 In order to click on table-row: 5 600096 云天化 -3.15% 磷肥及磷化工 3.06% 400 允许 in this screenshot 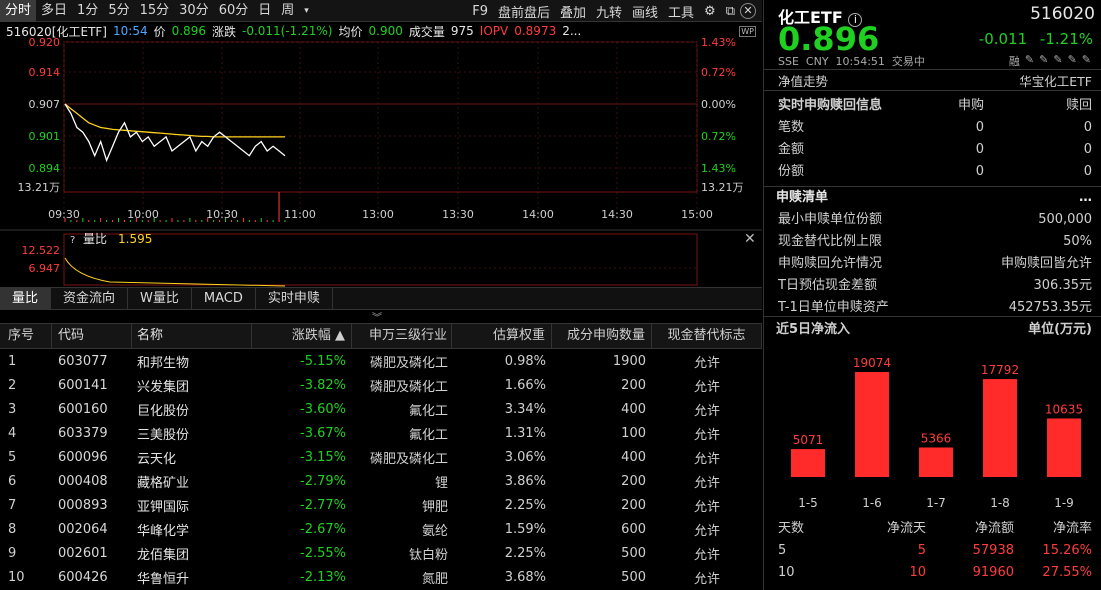, I will do `click(381, 457)`.